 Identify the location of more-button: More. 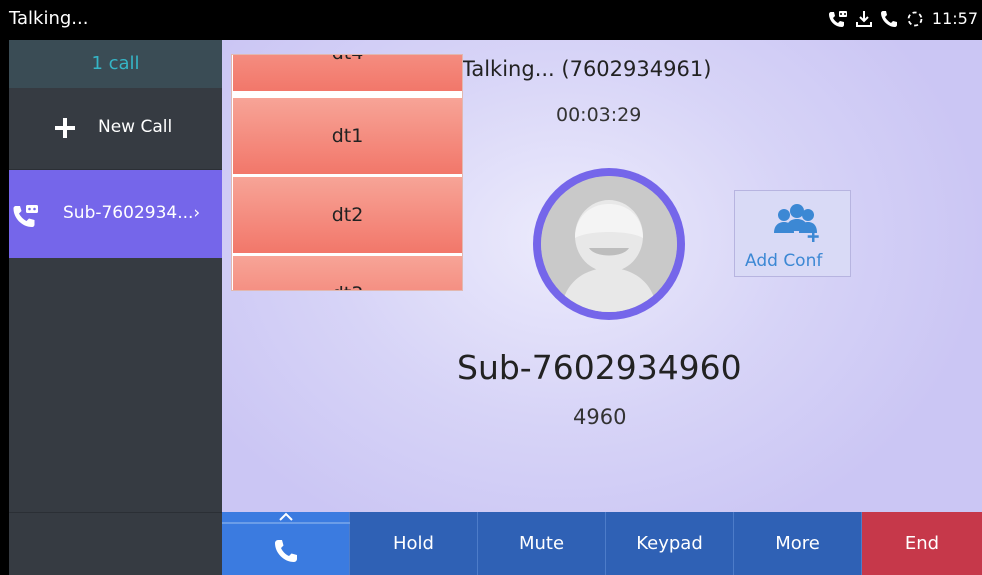
(798, 543).